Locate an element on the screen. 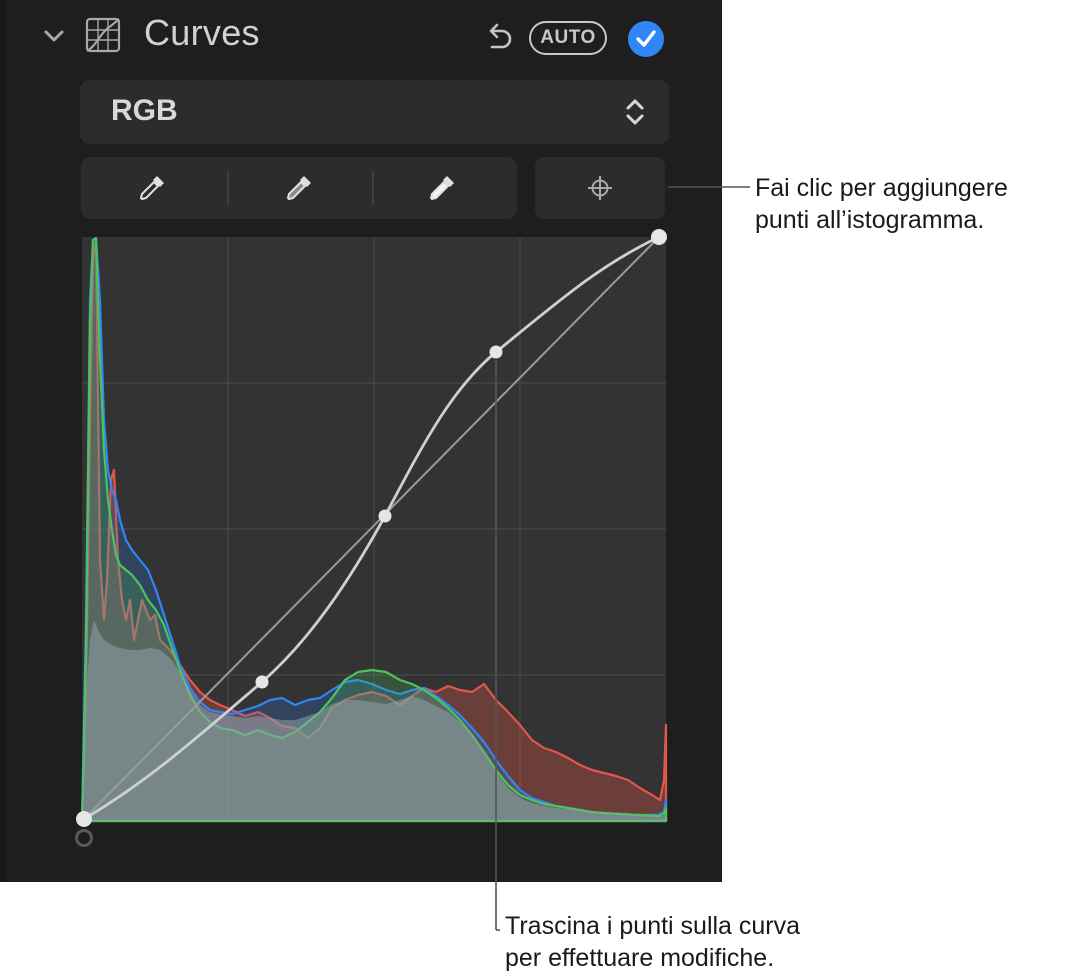  callout-text: punti all’istogramma. is located at coordinates (870, 220).